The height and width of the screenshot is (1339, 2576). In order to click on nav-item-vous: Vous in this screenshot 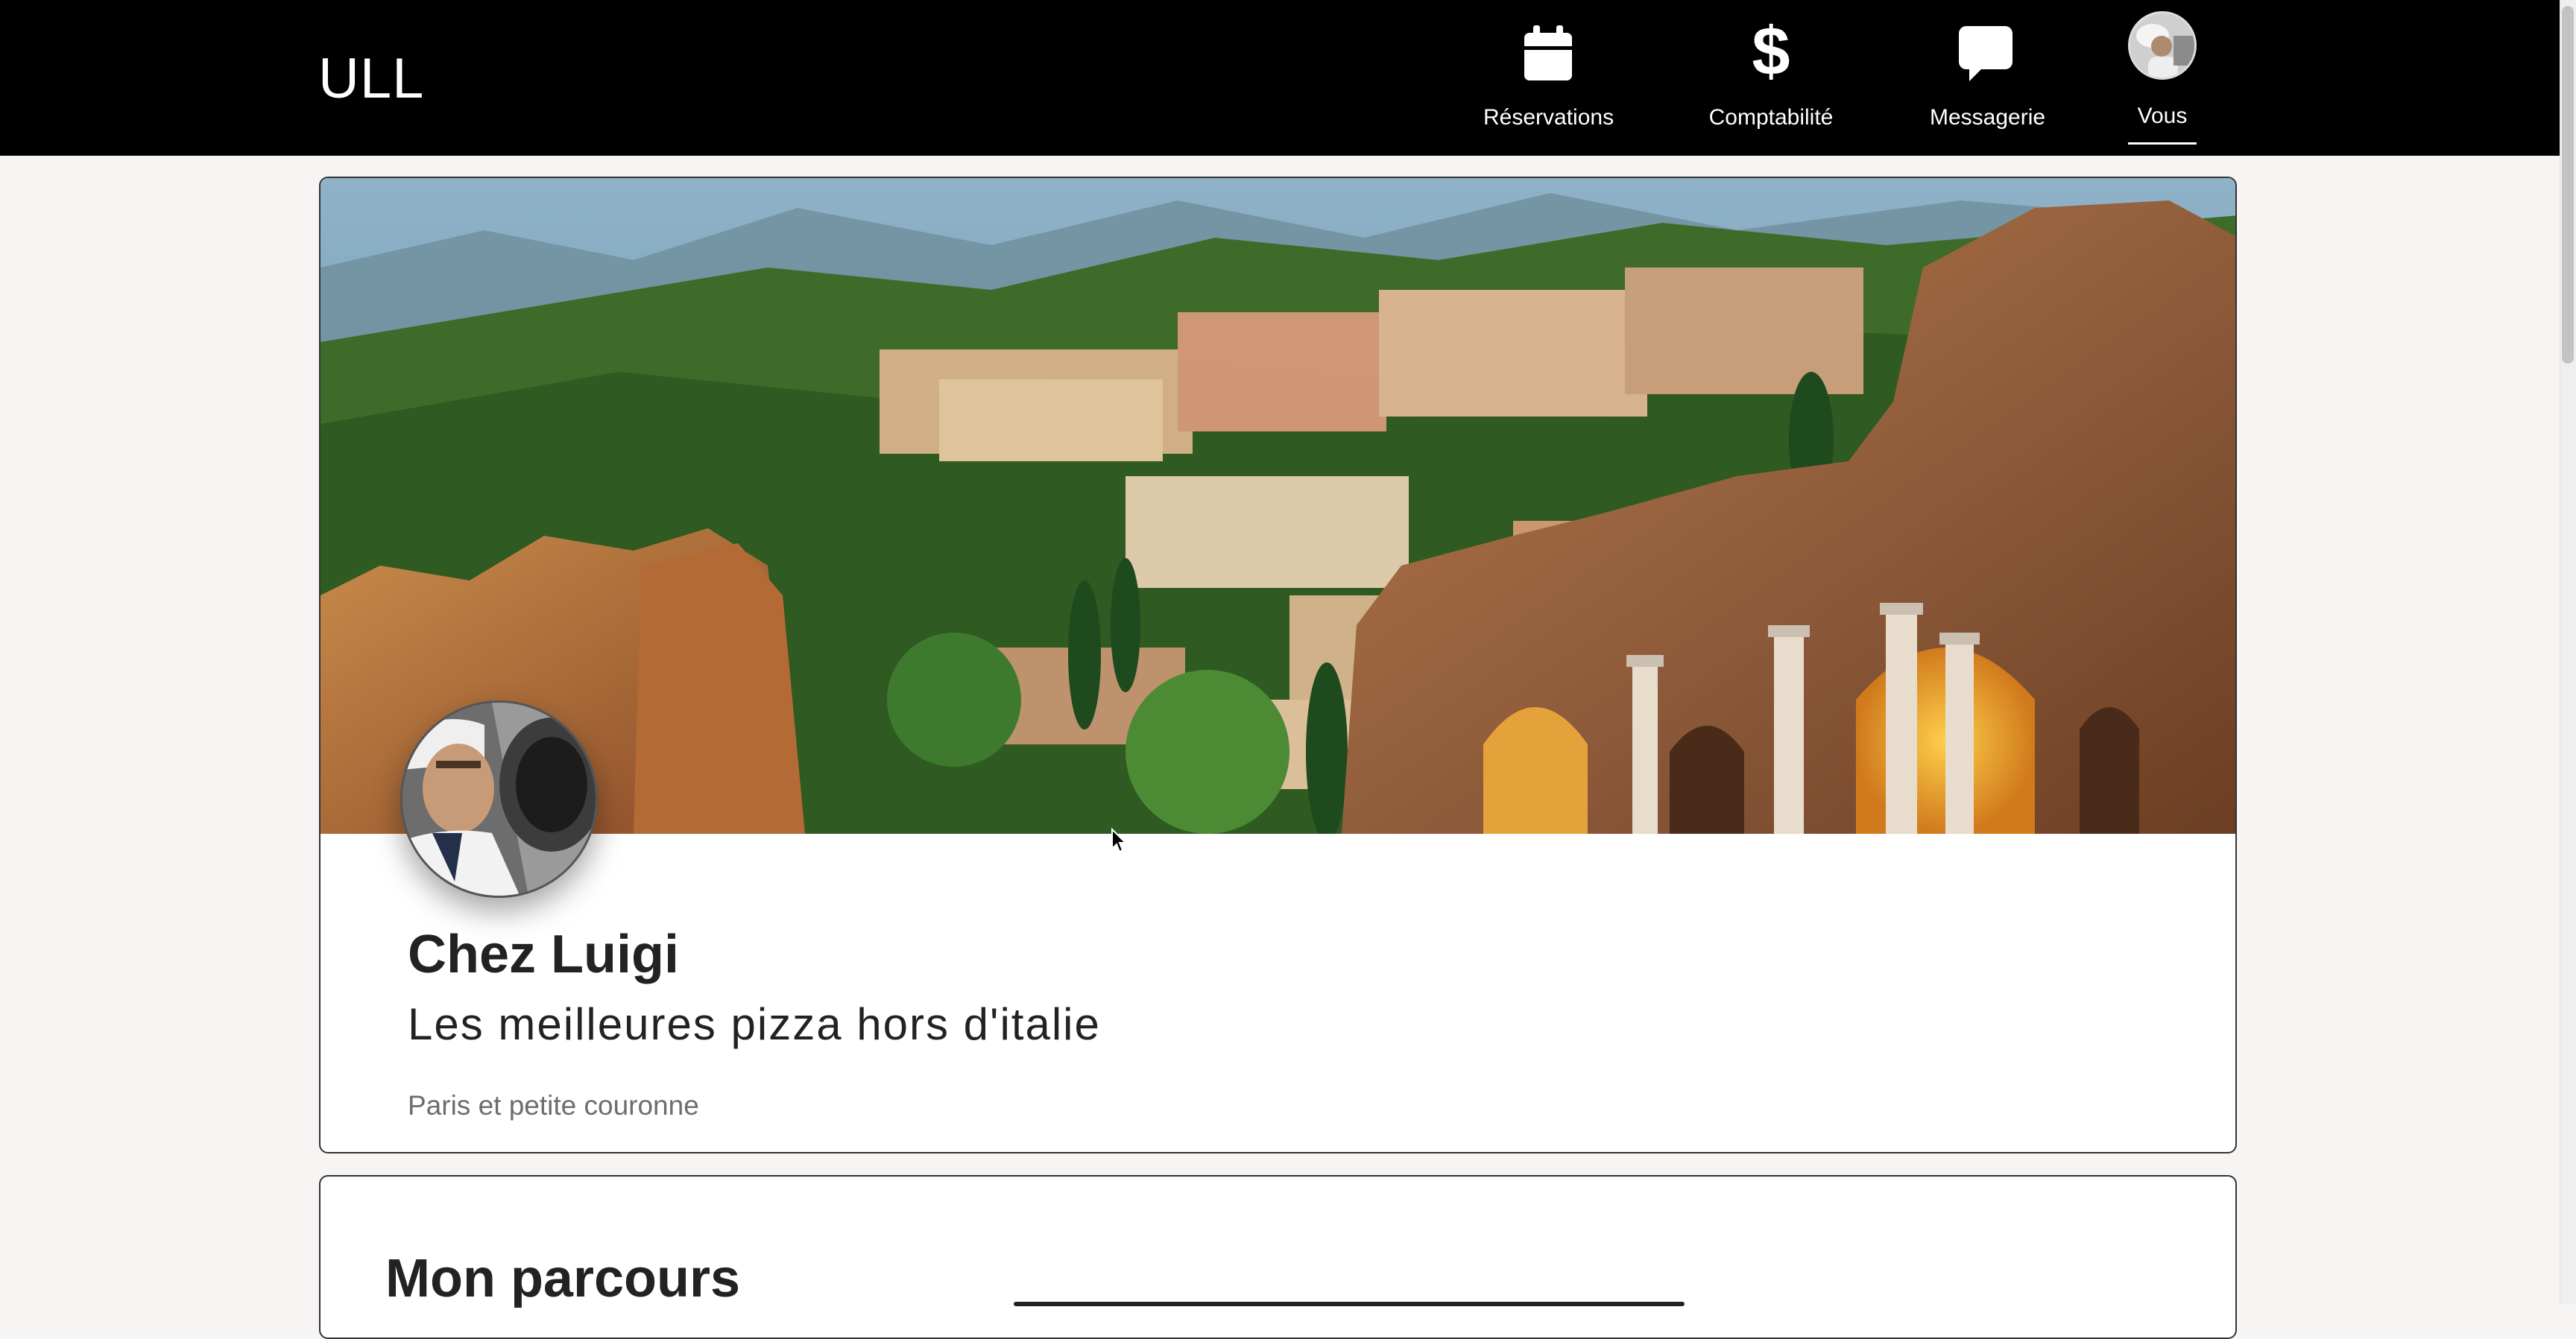, I will do `click(2162, 78)`.